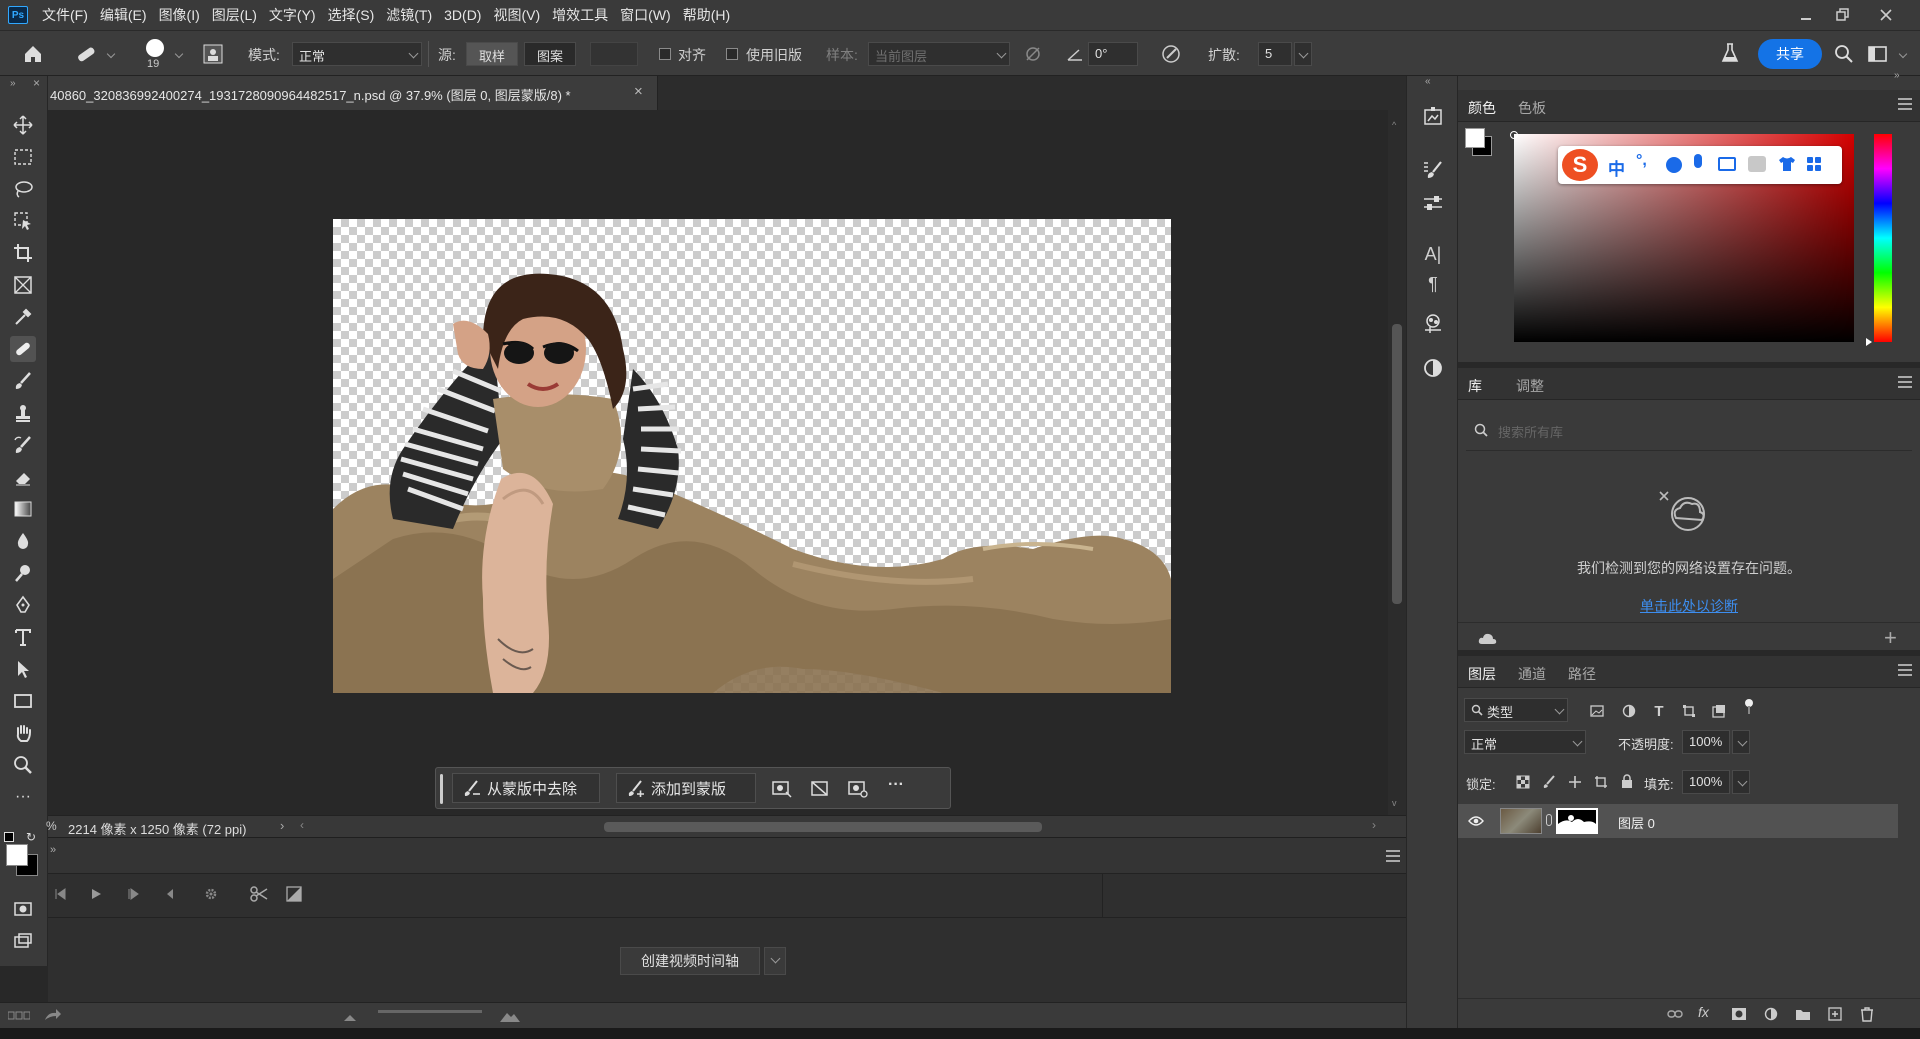 The width and height of the screenshot is (1920, 1039). Describe the element at coordinates (1814, 164) in the screenshot. I see `toolbox-grid-icon` at that location.